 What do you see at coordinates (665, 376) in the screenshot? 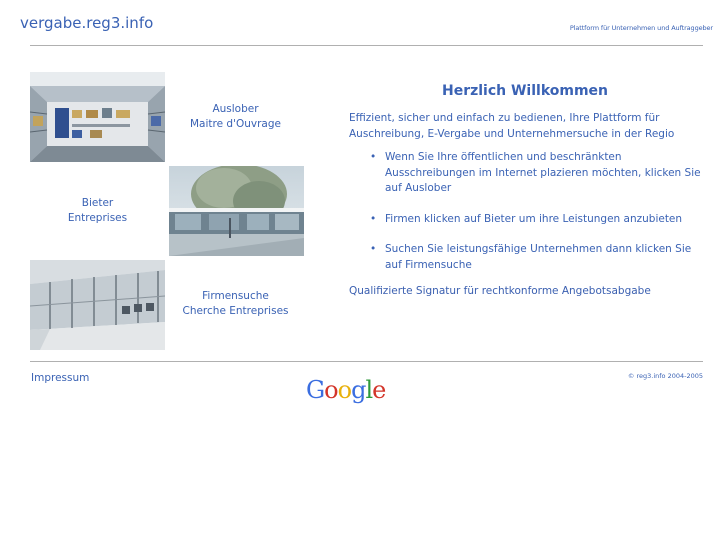
I see `copyright-text: © reg3.info 2004-2005` at bounding box center [665, 376].